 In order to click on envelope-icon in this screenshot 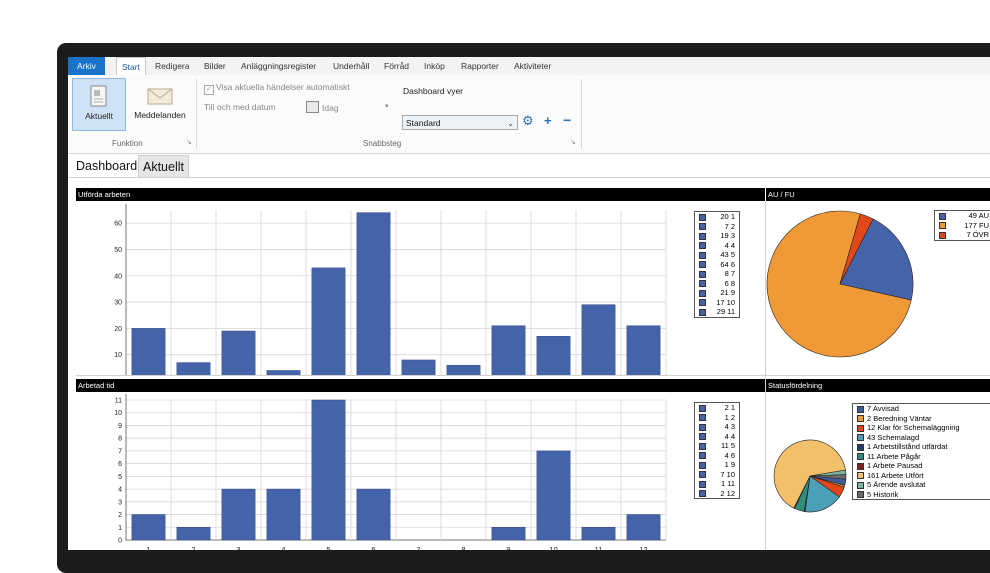, I will do `click(160, 96)`.